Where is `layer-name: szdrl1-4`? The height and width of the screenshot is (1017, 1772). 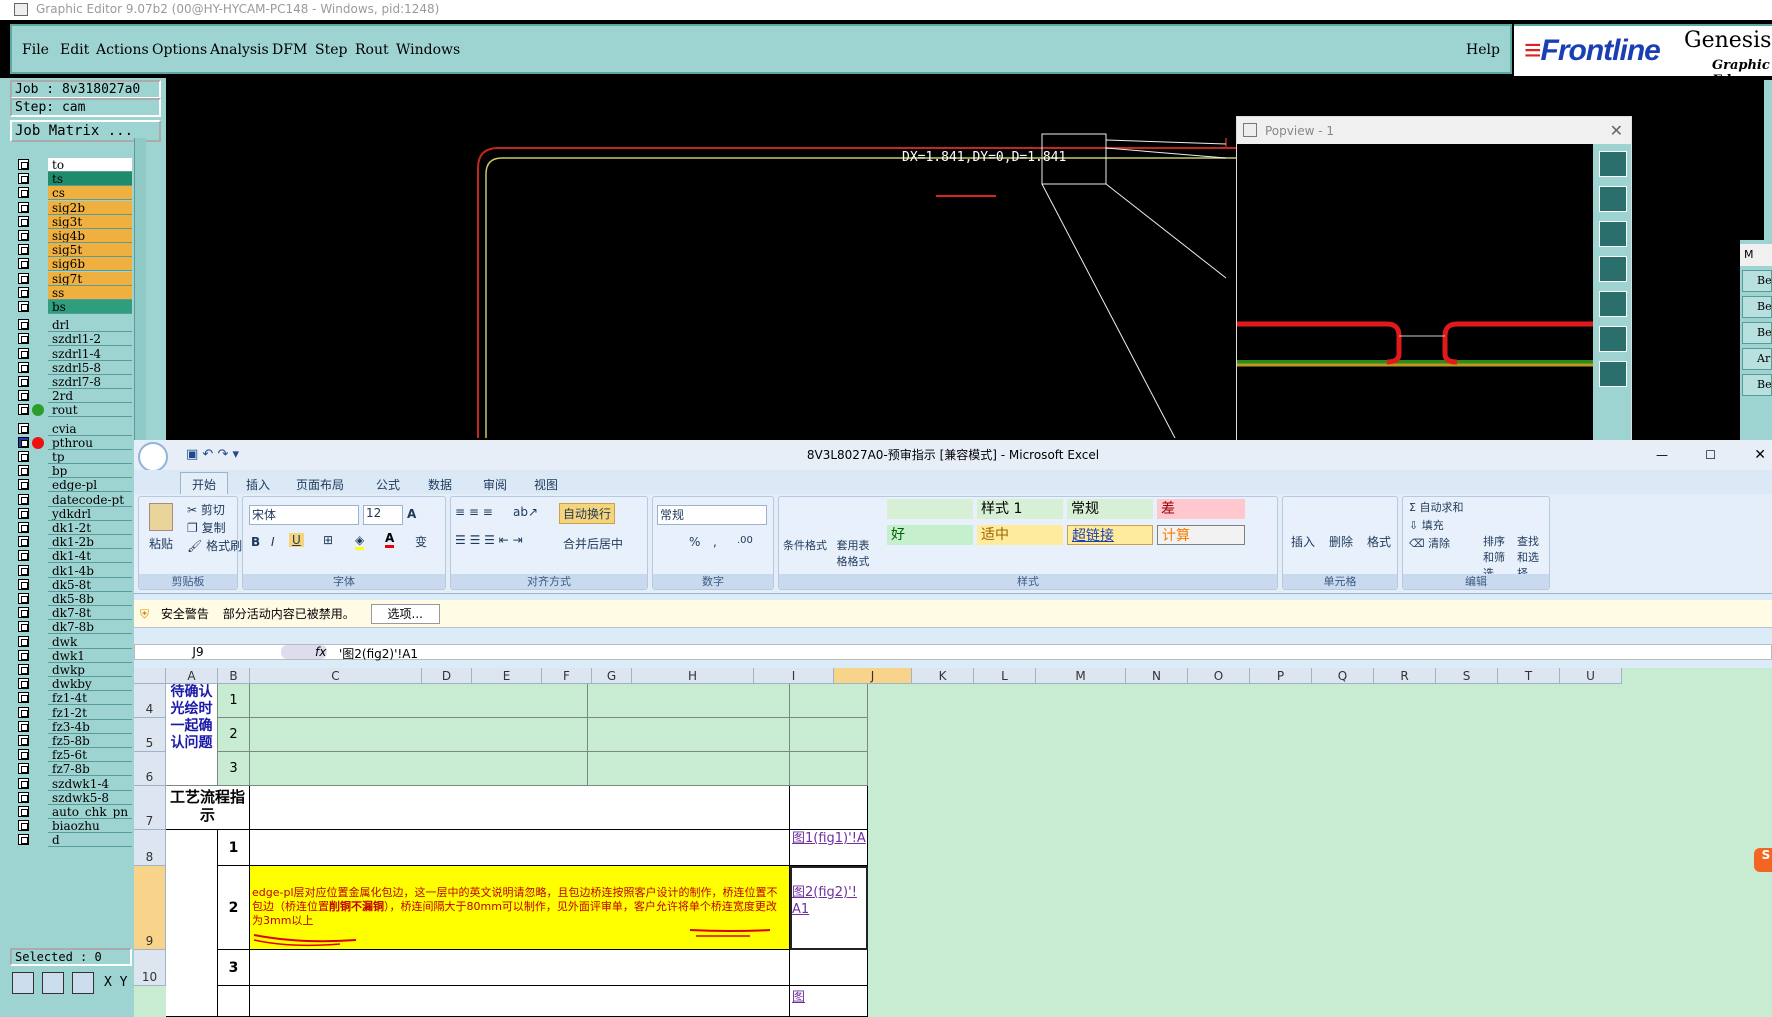
layer-name: szdrl1-4 is located at coordinates (90, 353).